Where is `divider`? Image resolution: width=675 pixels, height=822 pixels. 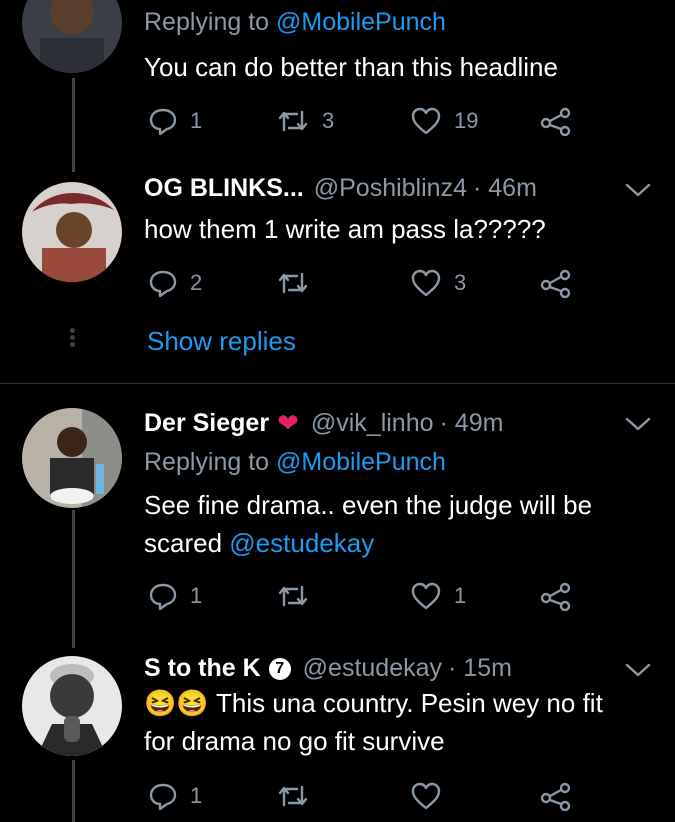 divider is located at coordinates (337, 383).